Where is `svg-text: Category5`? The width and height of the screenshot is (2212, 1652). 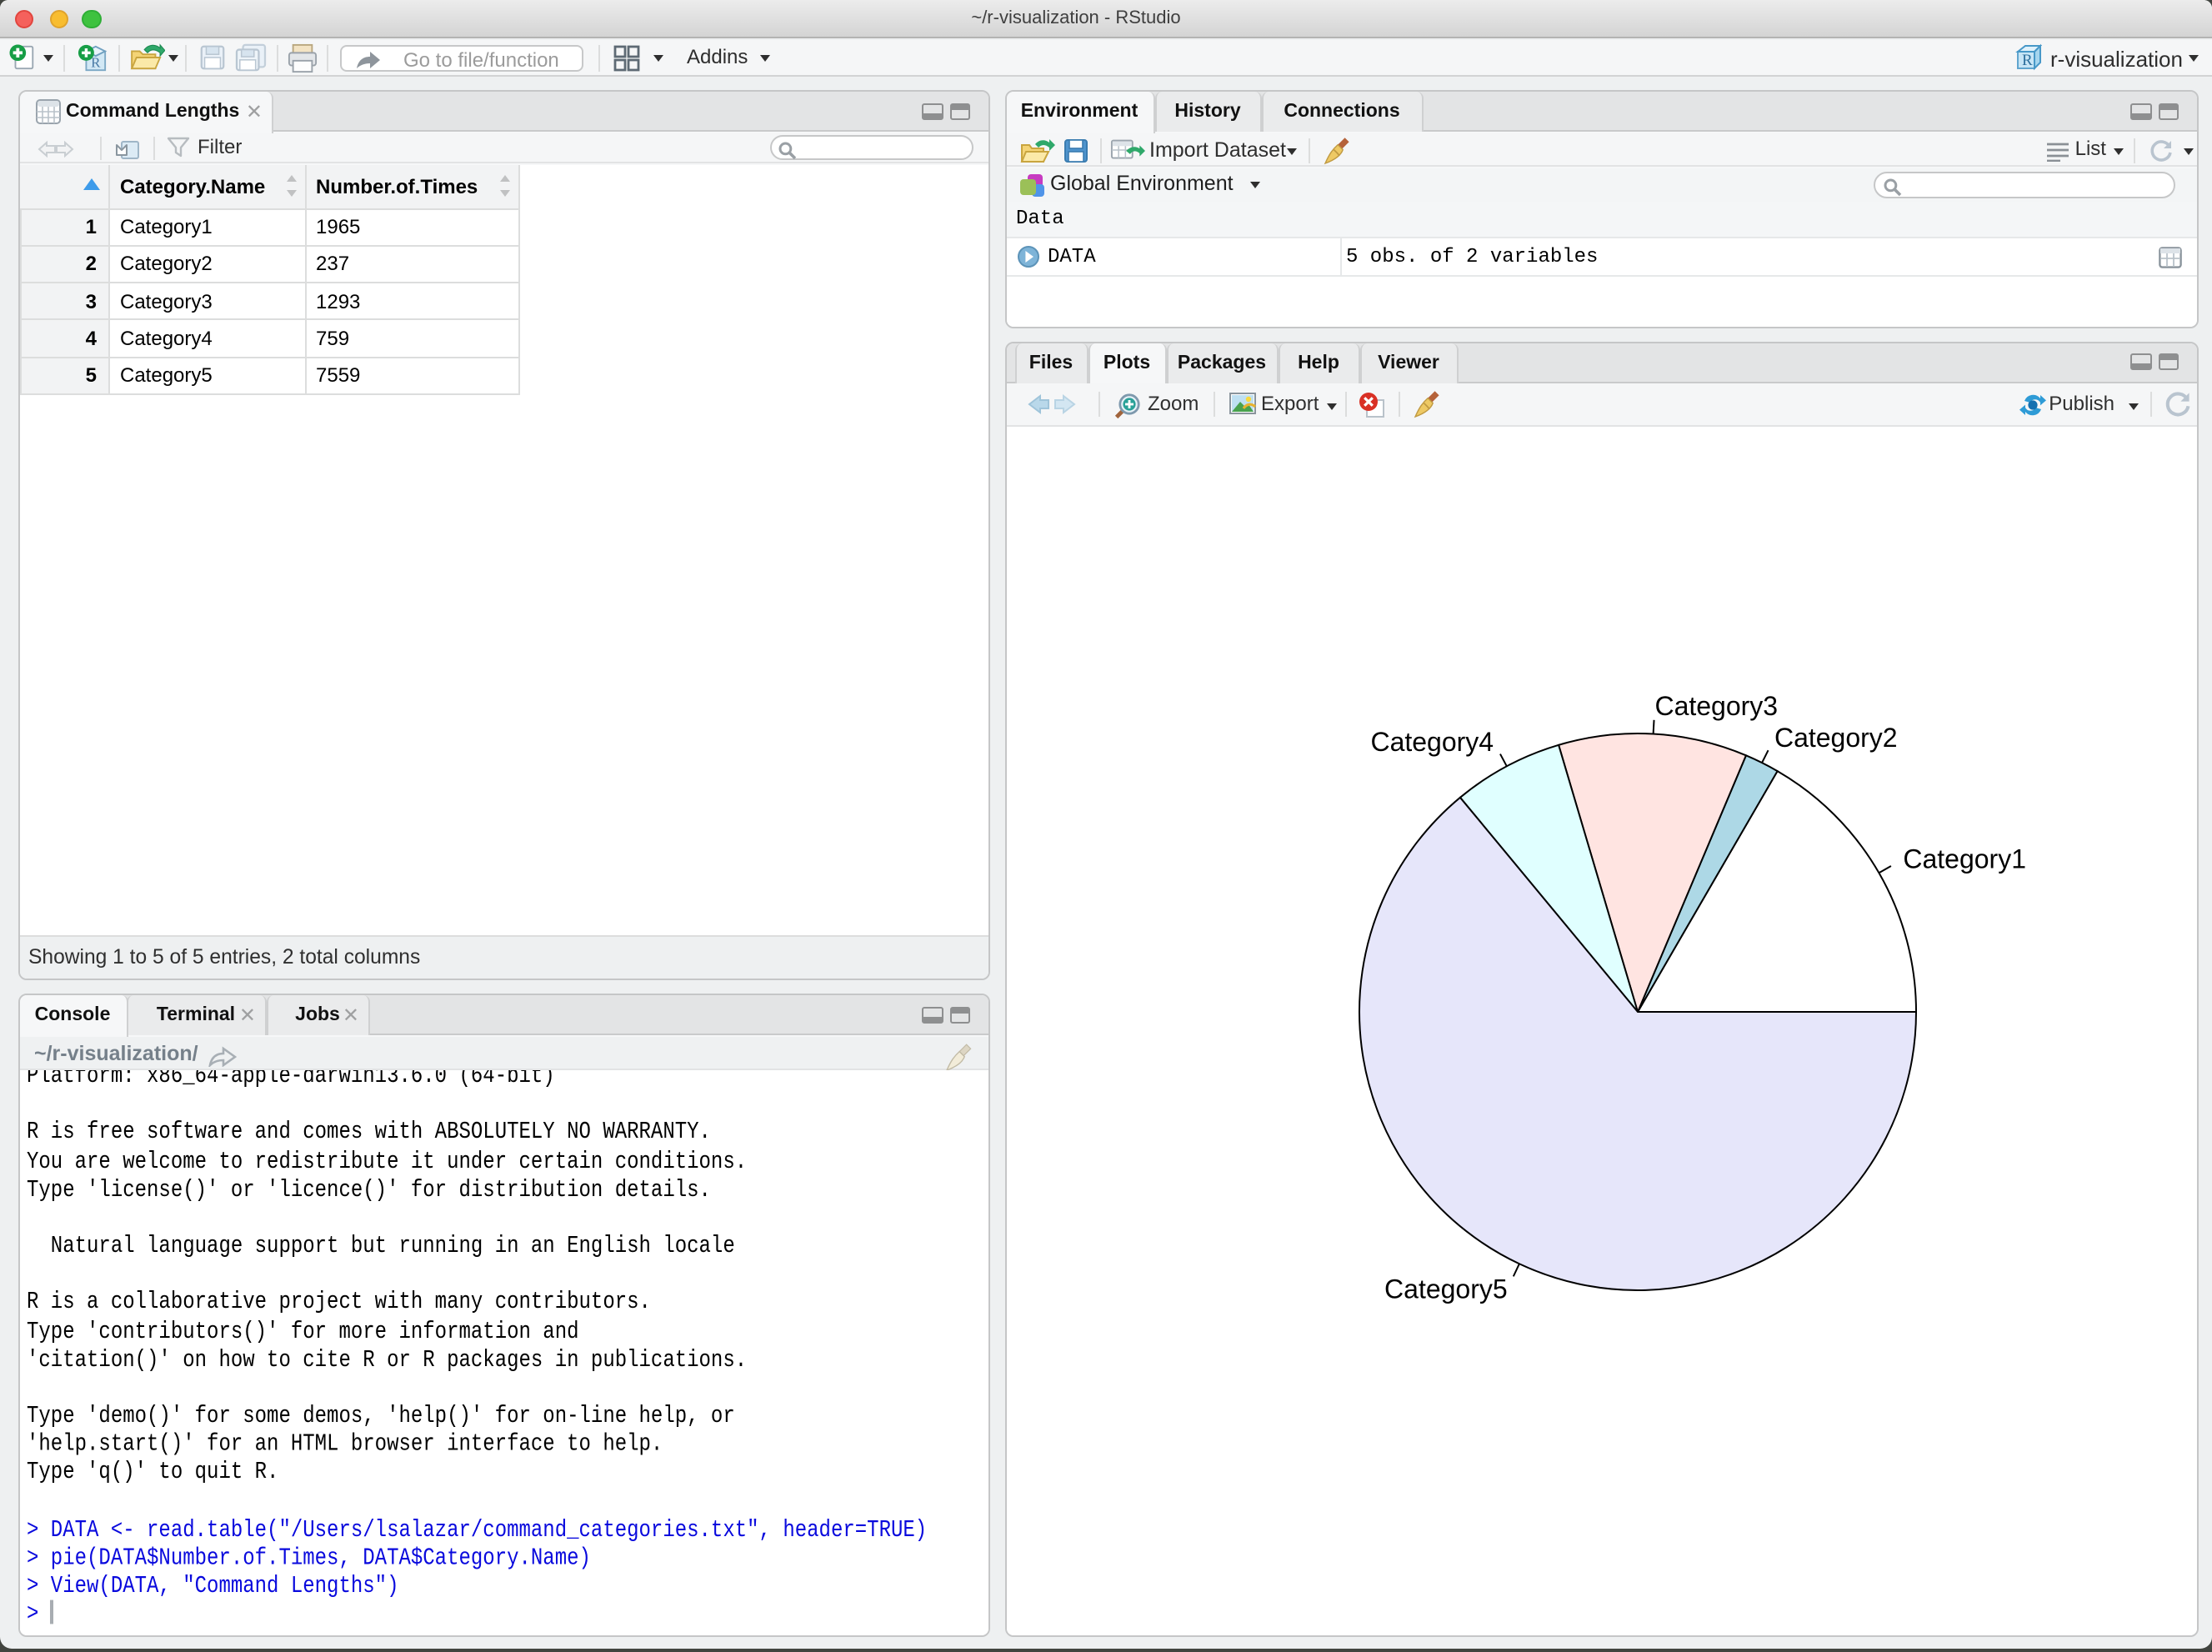 svg-text: Category5 is located at coordinates (1445, 1289).